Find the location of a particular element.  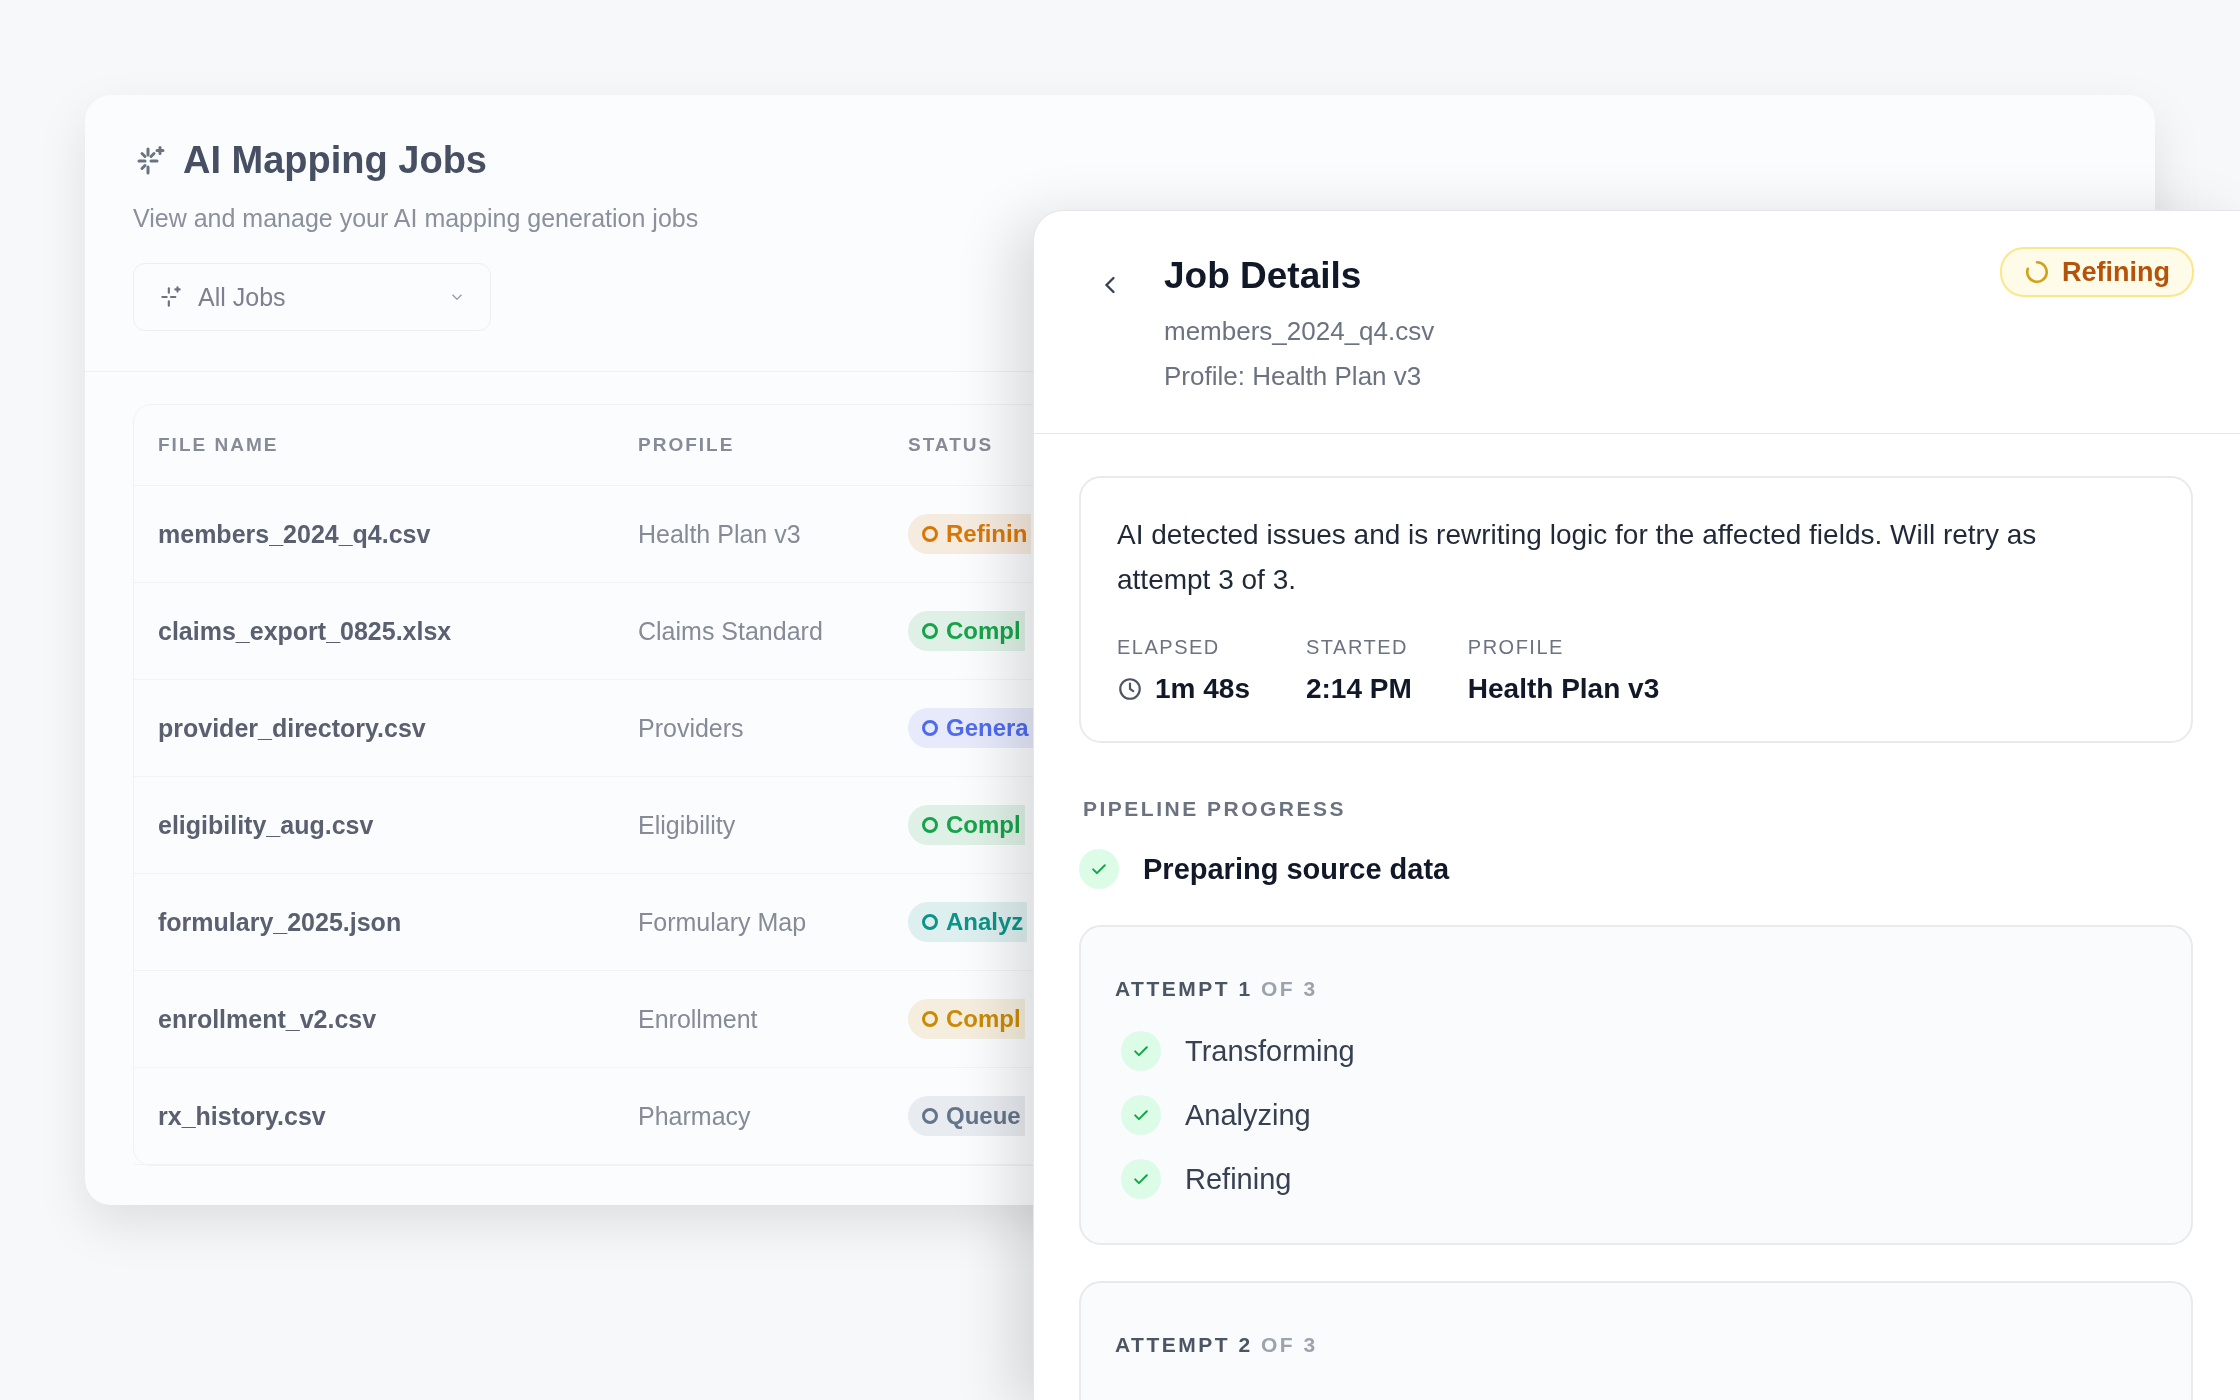

column-header: FILE NAME is located at coordinates (219, 445).